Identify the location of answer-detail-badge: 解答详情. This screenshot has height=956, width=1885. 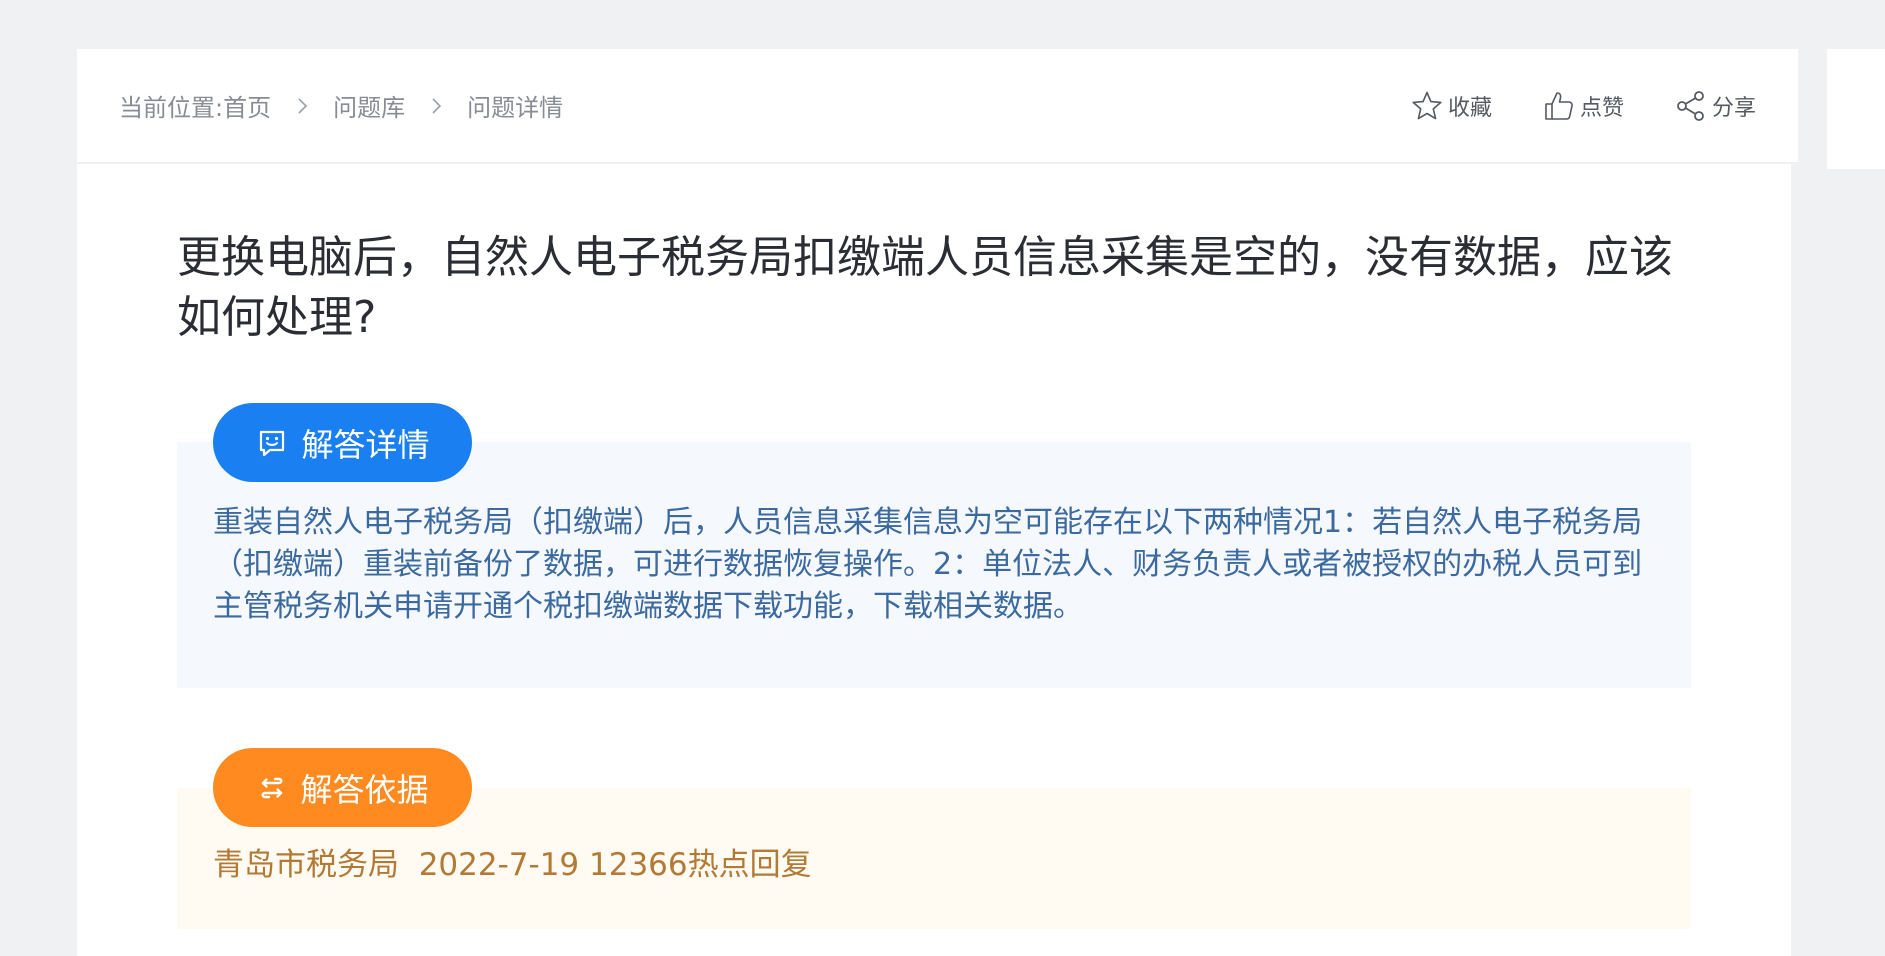
(342, 442).